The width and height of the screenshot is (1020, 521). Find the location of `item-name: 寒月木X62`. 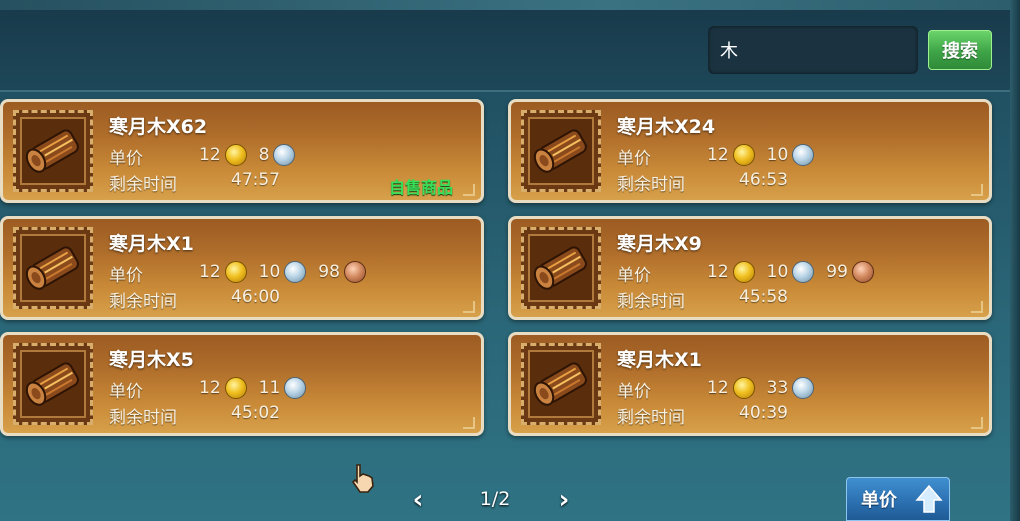

item-name: 寒月木X62 is located at coordinates (158, 127).